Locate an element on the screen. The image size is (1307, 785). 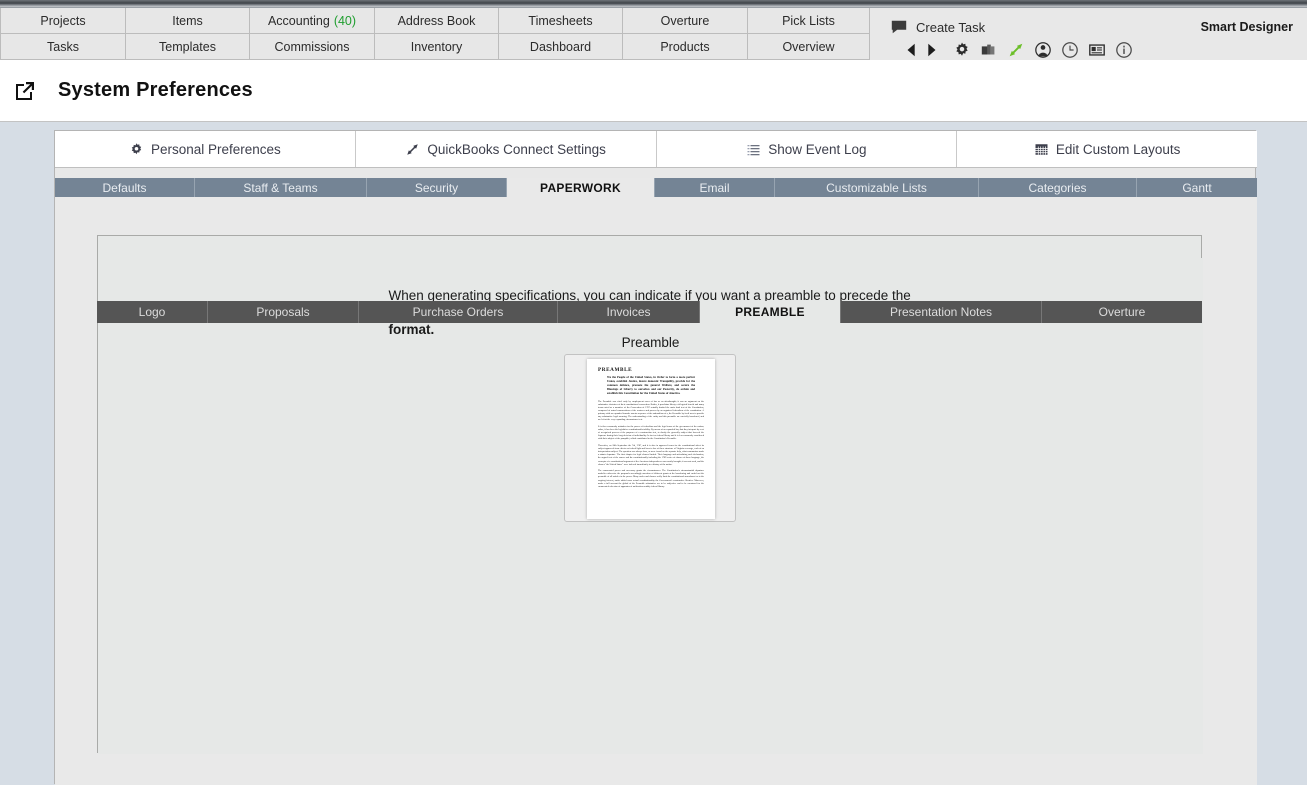
nav-label: Address Book is located at coordinates (436, 20).